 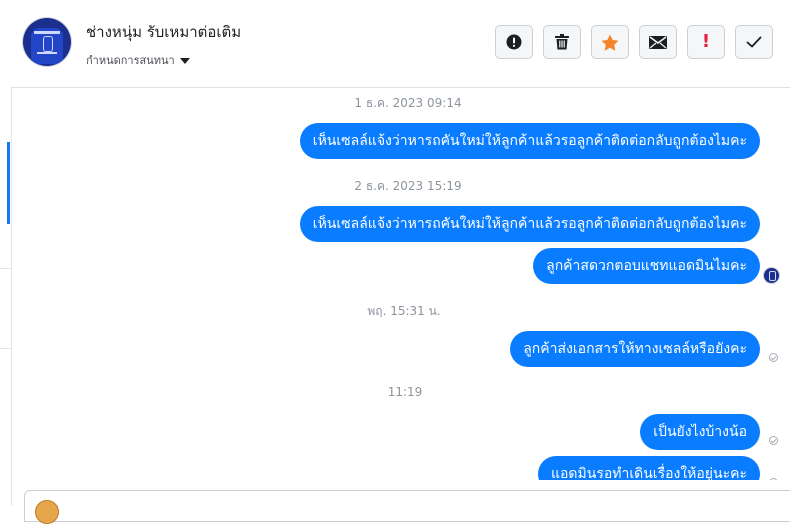 I want to click on mark-spam-button, so click(x=514, y=42).